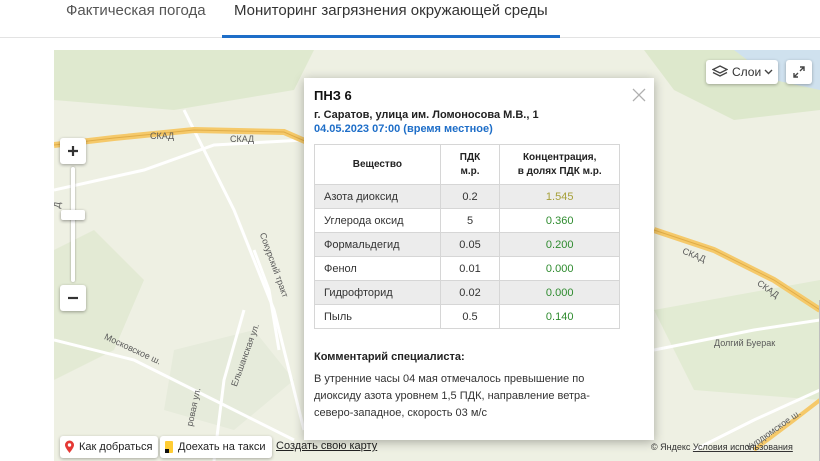  I want to click on copyright: © Яндекс Условия использования, so click(722, 447).